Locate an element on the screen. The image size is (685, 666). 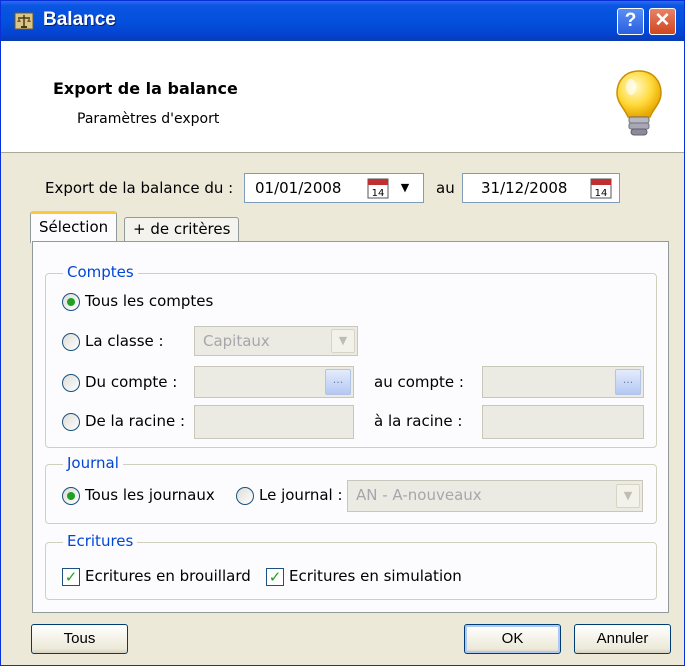
checkbox-simulation: ✓ is located at coordinates (275, 577).